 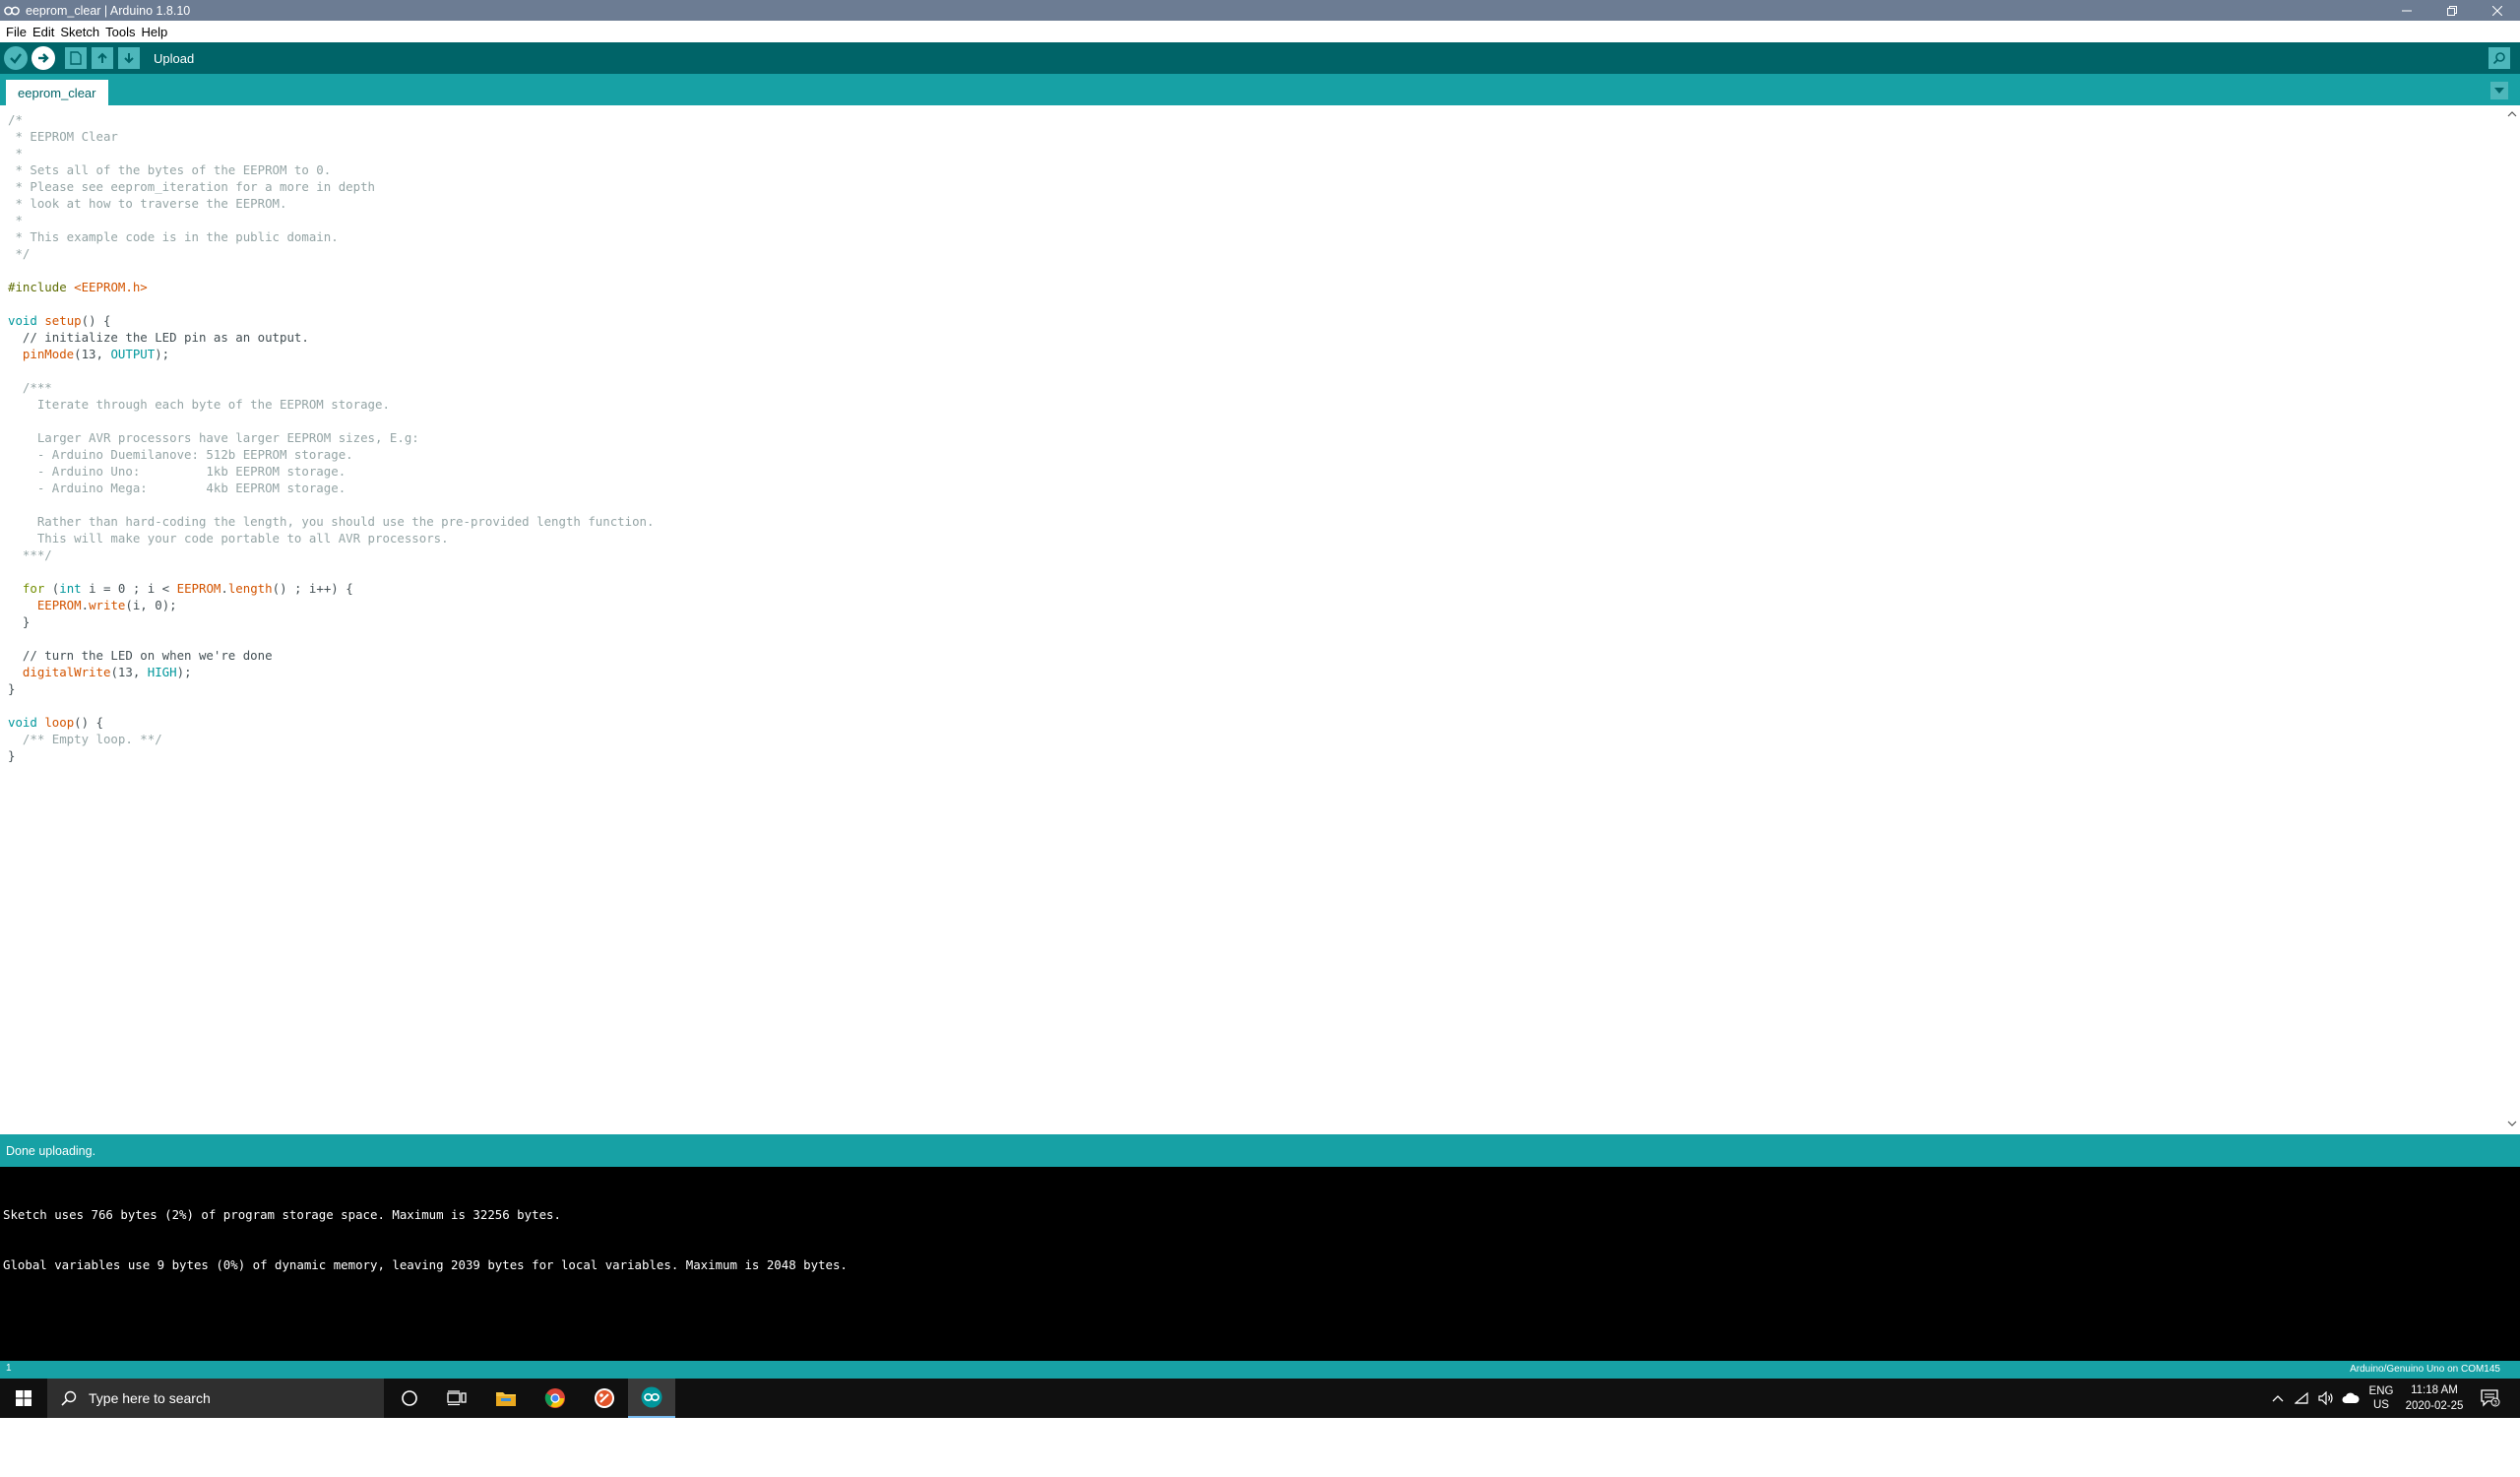 What do you see at coordinates (331, 605) in the screenshot?
I see `code-line: EEPROM.write(i, 0);` at bounding box center [331, 605].